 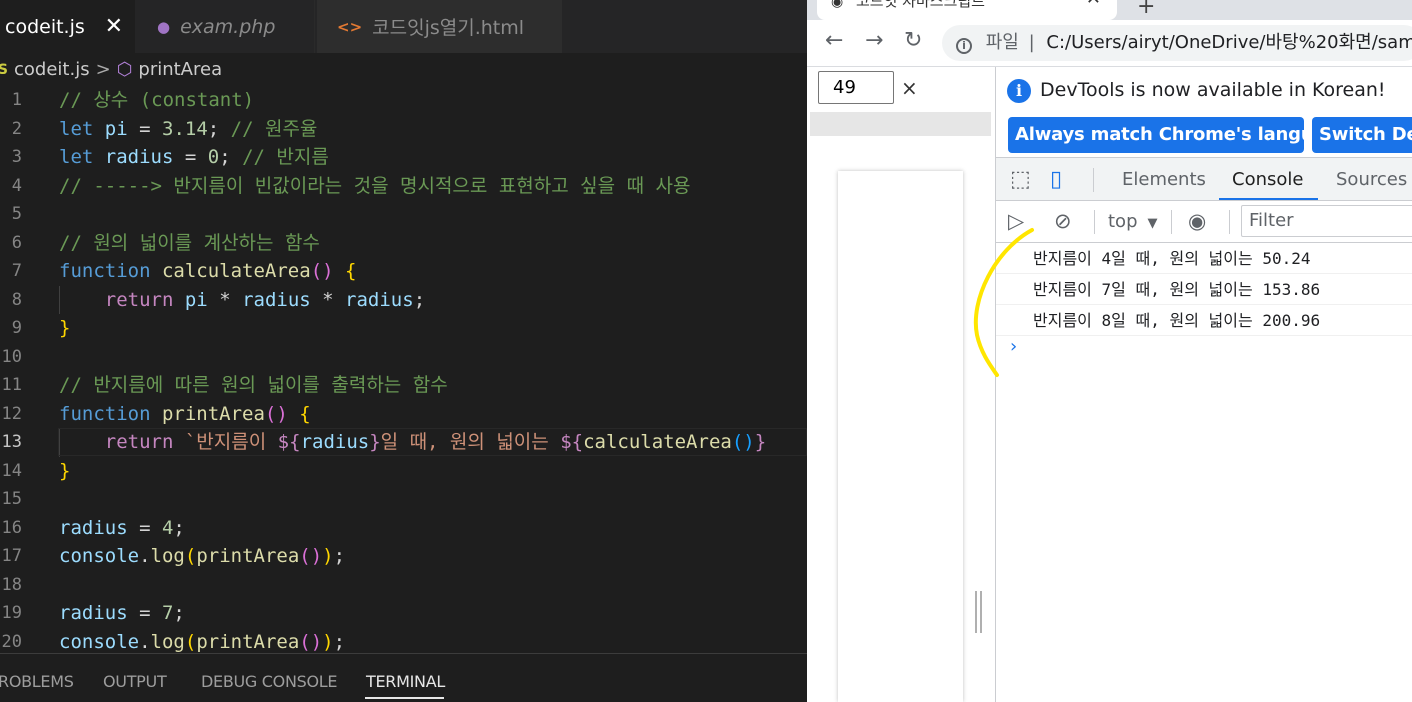 What do you see at coordinates (1146, 9) in the screenshot?
I see `new-tab-icon: +` at bounding box center [1146, 9].